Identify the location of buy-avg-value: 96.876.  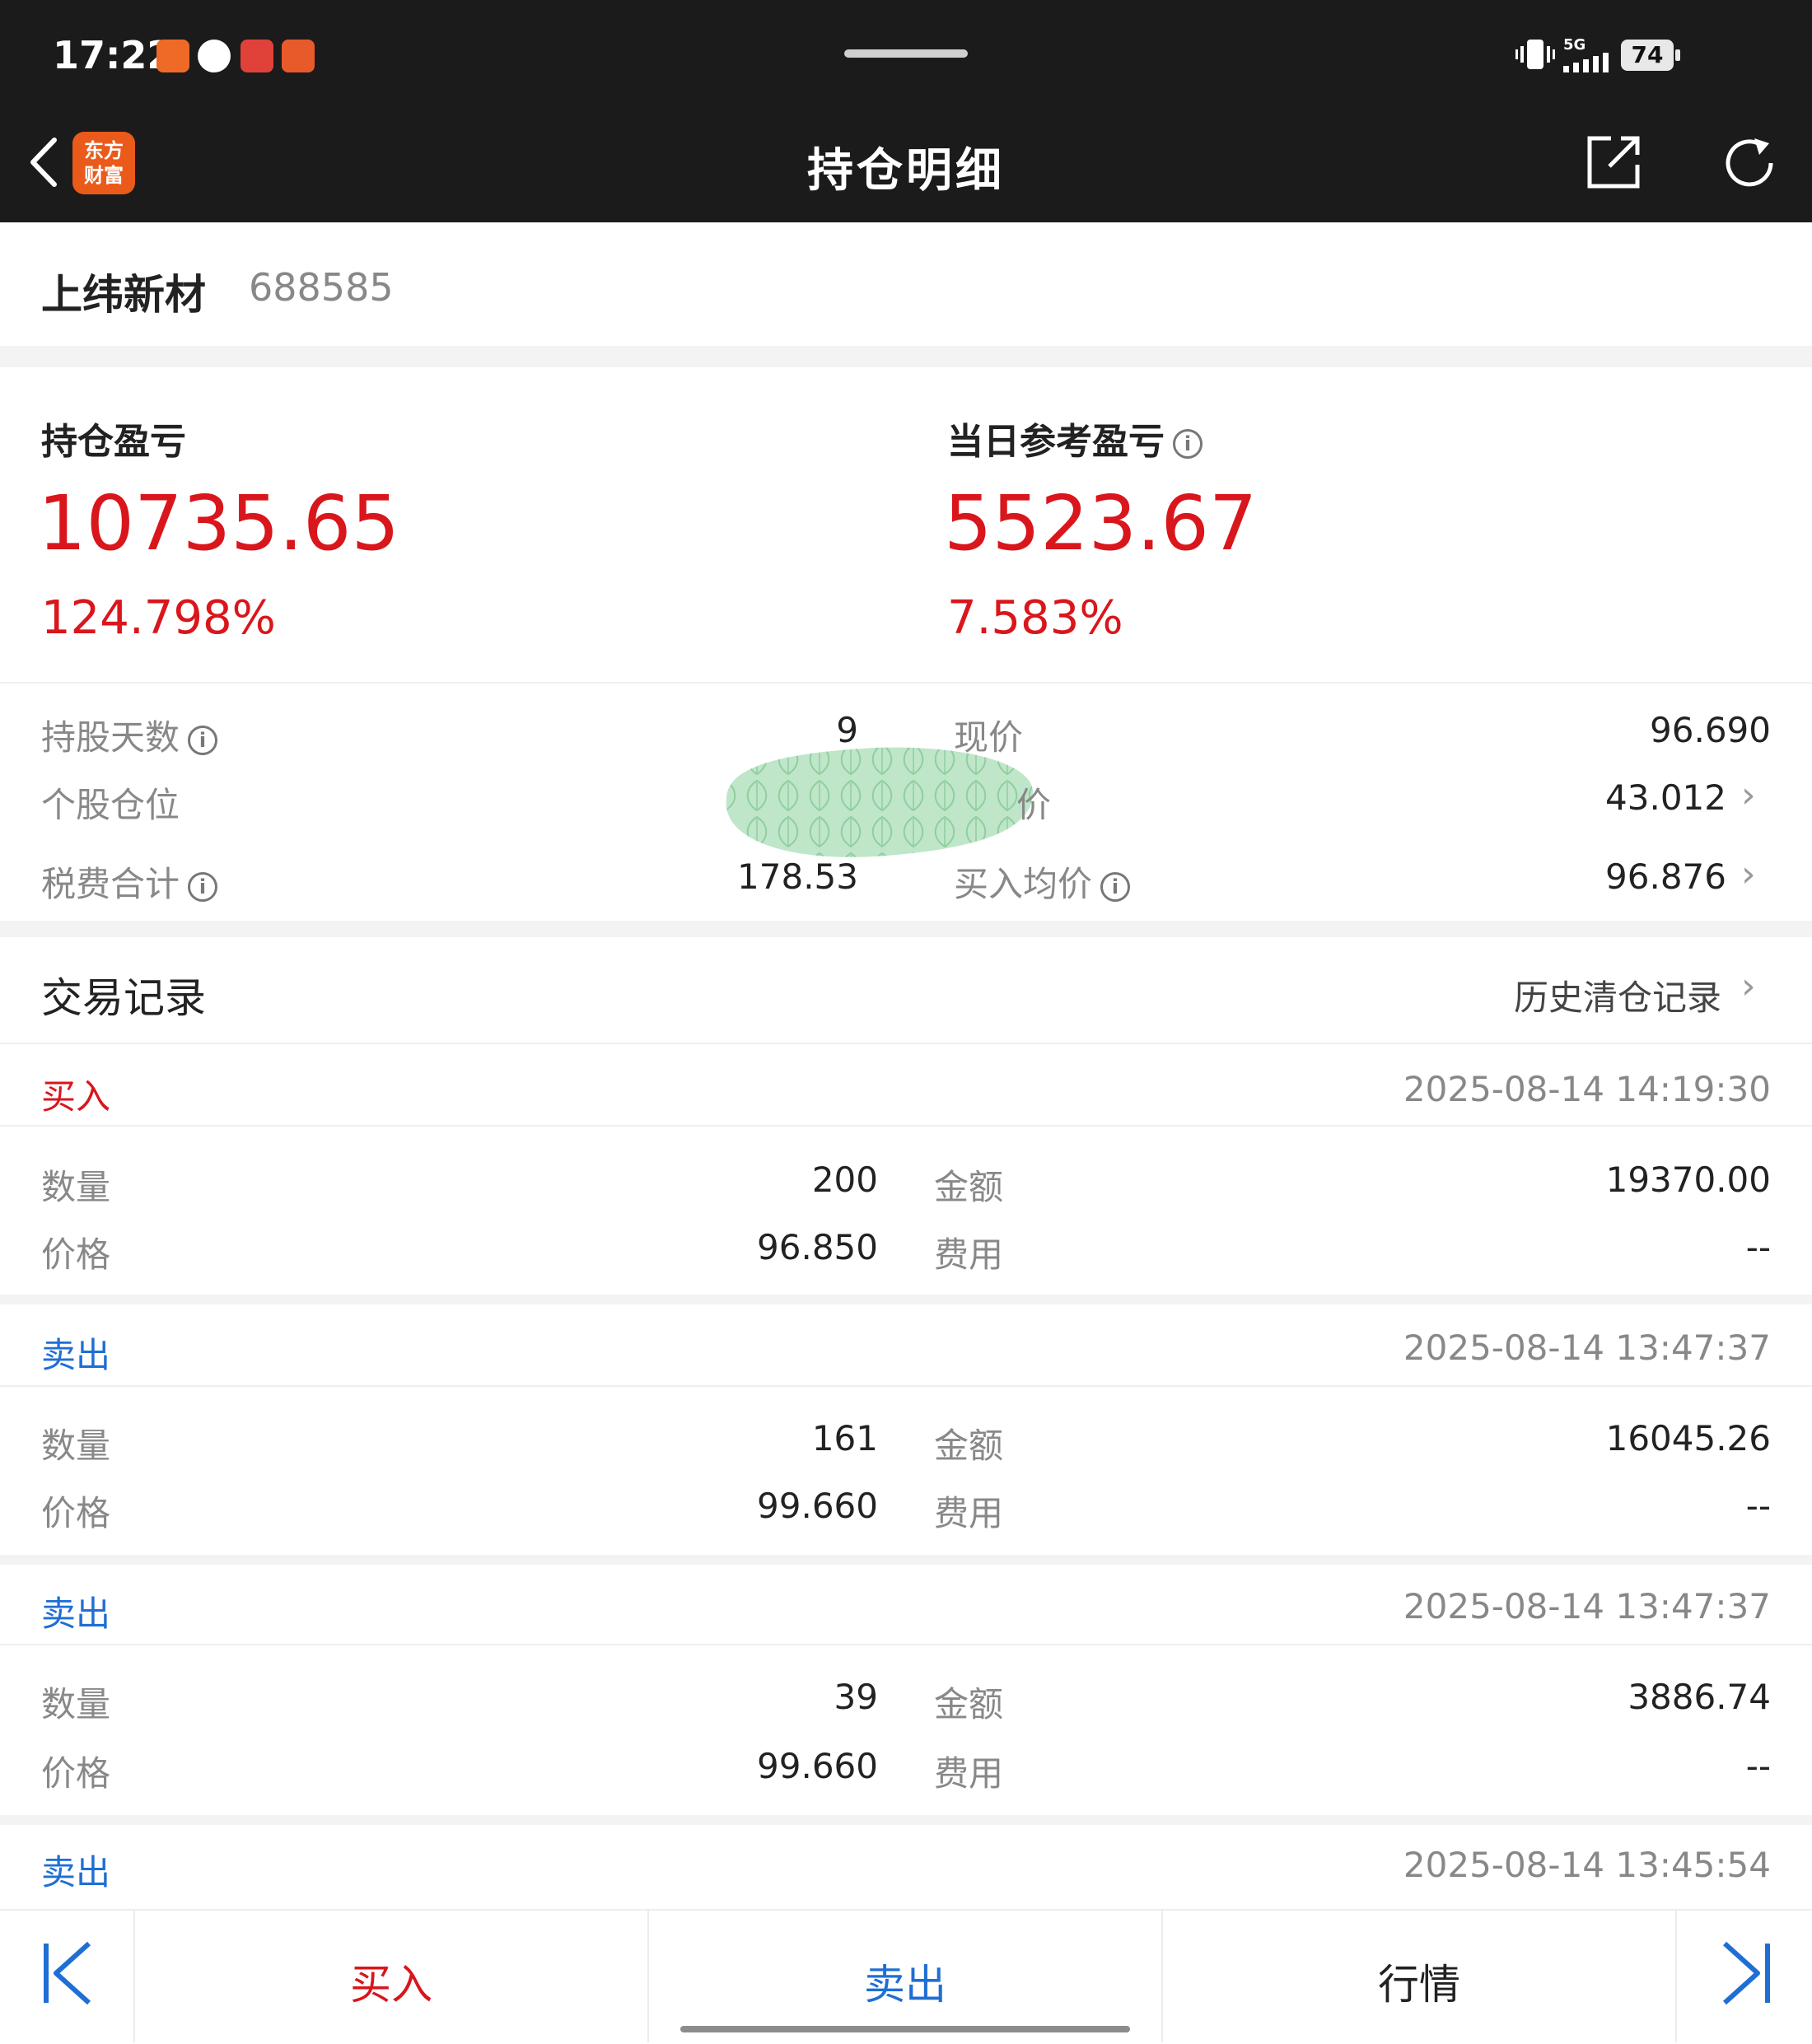
(1665, 876).